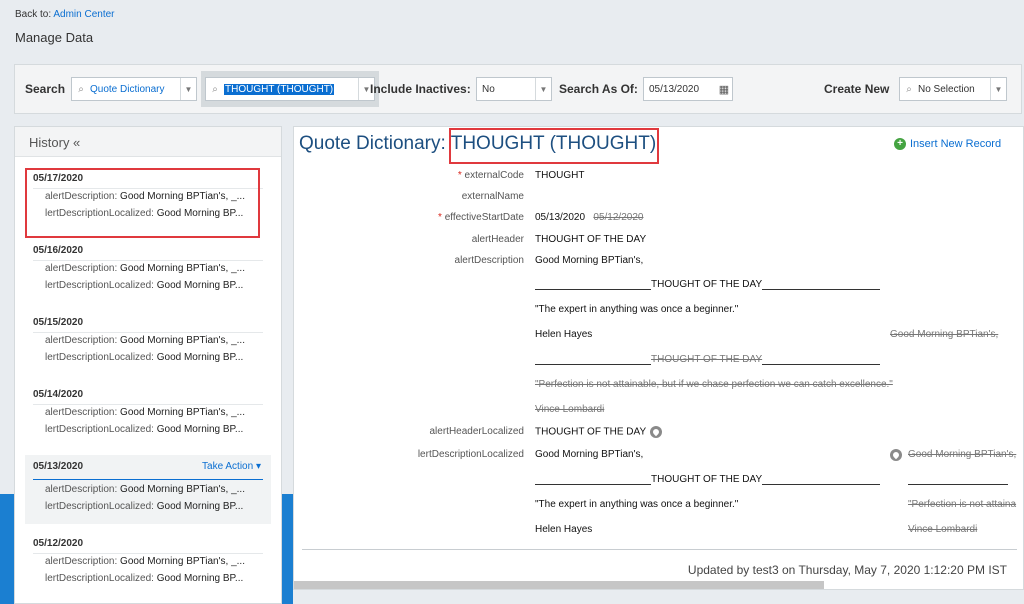 This screenshot has width=1024, height=604. What do you see at coordinates (512, 30) in the screenshot?
I see `top-bar: Back to: Admin Center Manage Data` at bounding box center [512, 30].